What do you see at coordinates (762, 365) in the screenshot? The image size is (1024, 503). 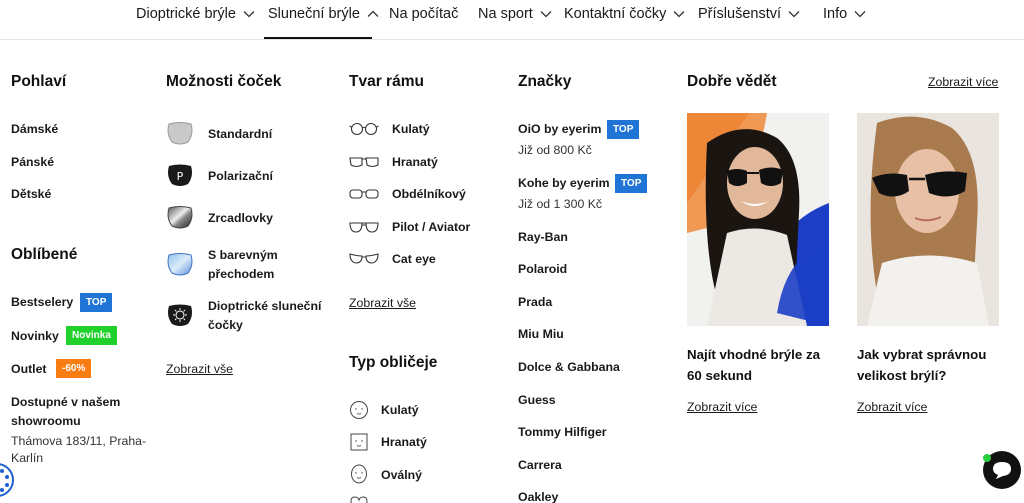 I see `card-title-quiz: Najít vhodné brýle za 60 sekund` at bounding box center [762, 365].